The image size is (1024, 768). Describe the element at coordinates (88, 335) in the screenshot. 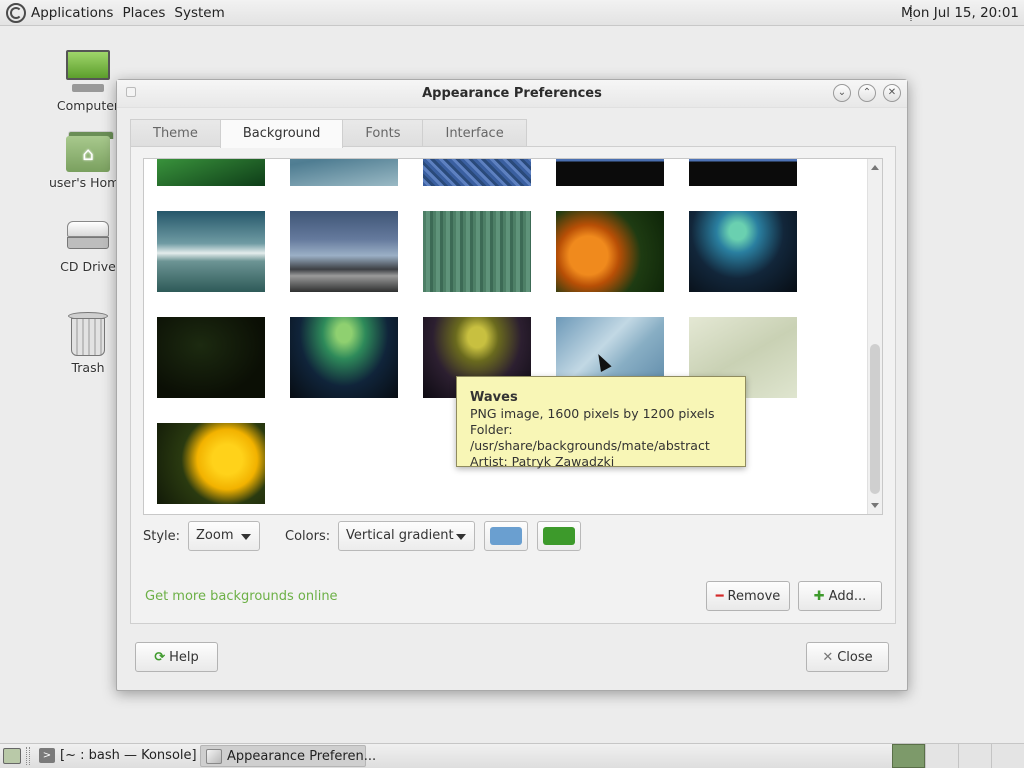

I see `trash-icon` at that location.